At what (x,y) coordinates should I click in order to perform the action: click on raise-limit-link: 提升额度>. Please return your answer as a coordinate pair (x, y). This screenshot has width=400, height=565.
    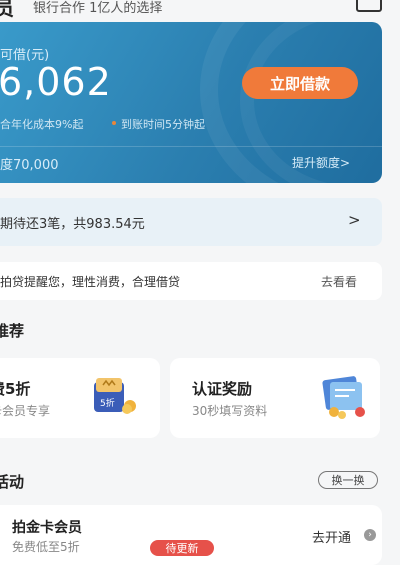
    Looking at the image, I should click on (321, 162).